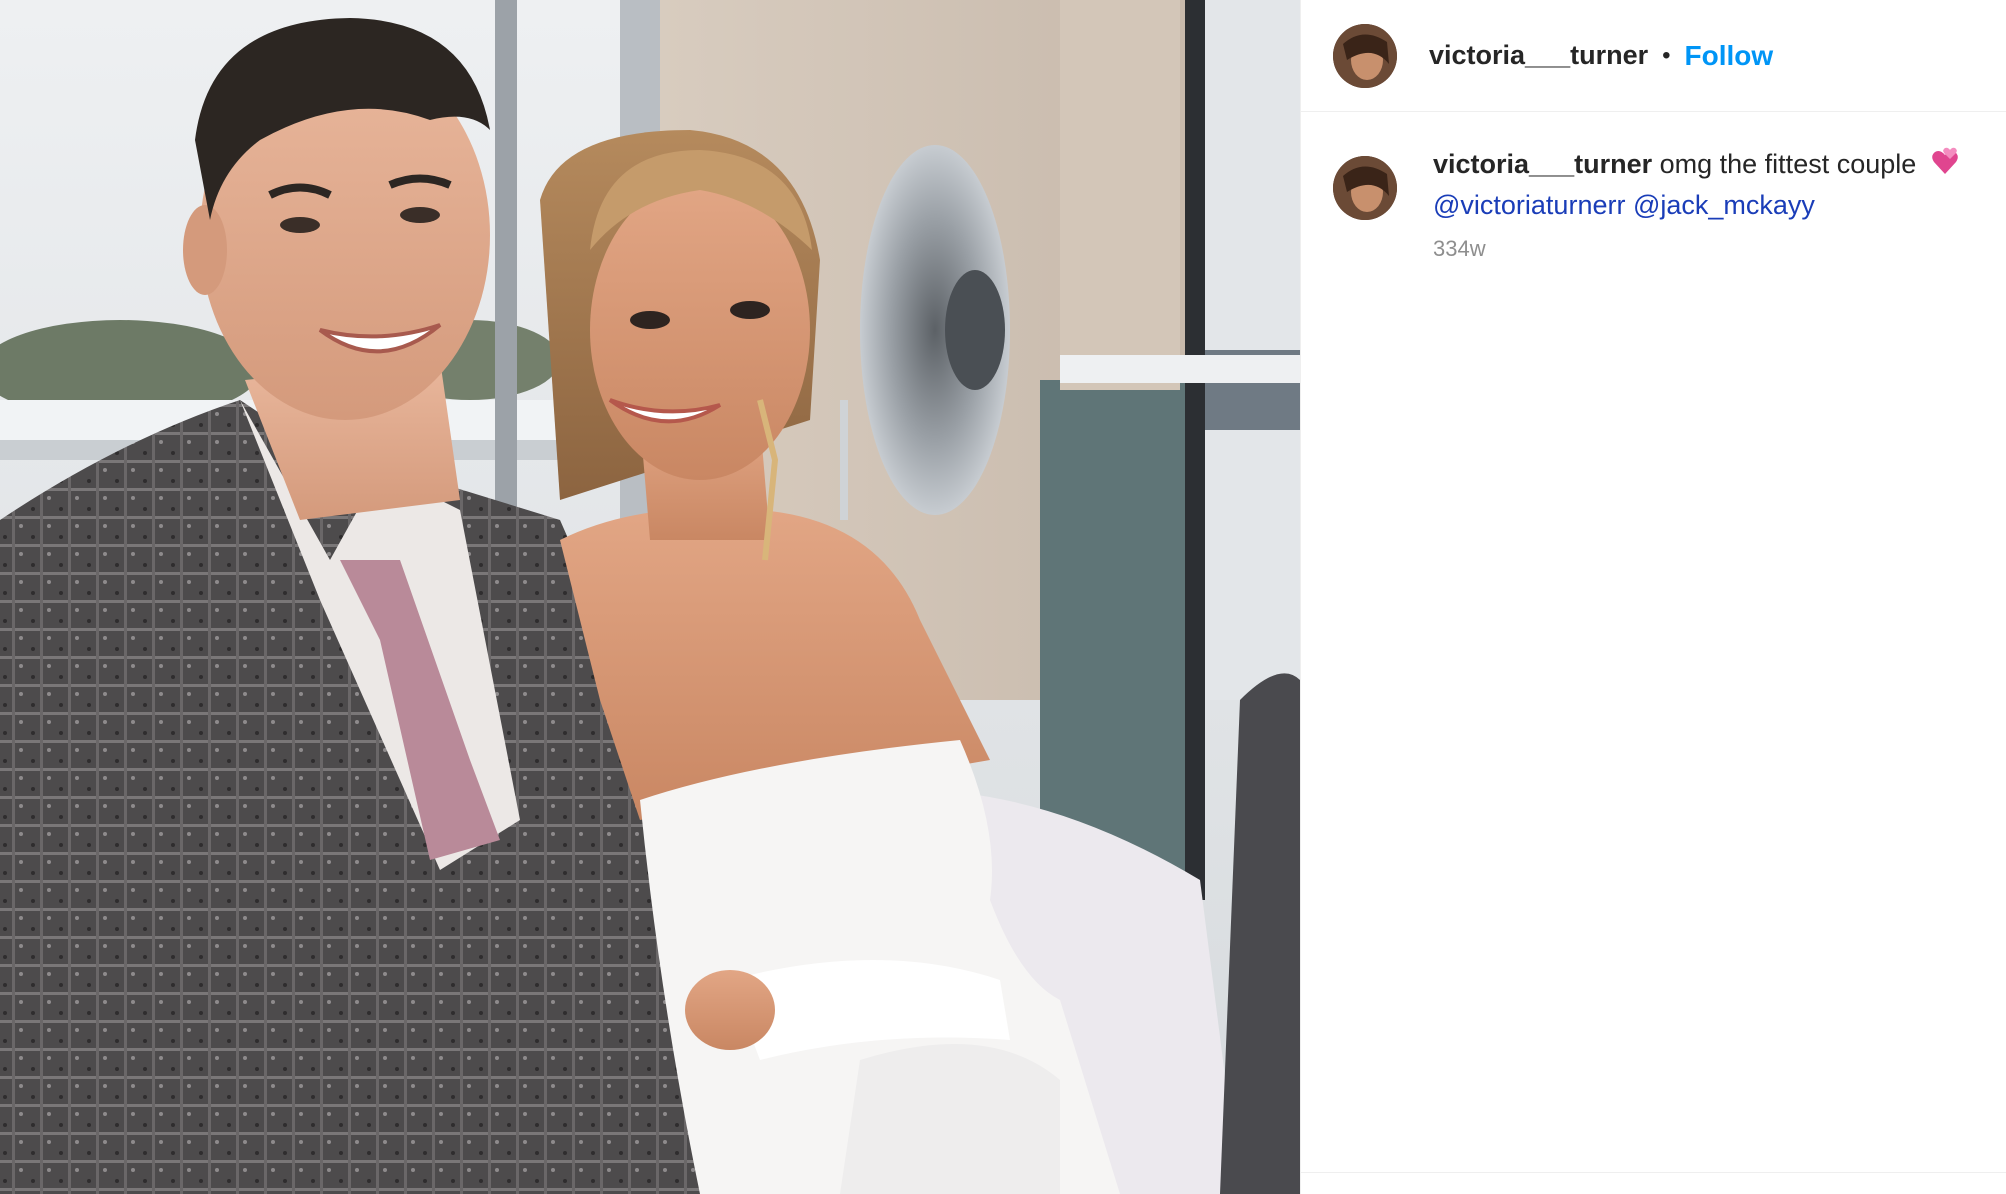 The height and width of the screenshot is (1194, 2006). I want to click on divider, so click(1653, 1172).